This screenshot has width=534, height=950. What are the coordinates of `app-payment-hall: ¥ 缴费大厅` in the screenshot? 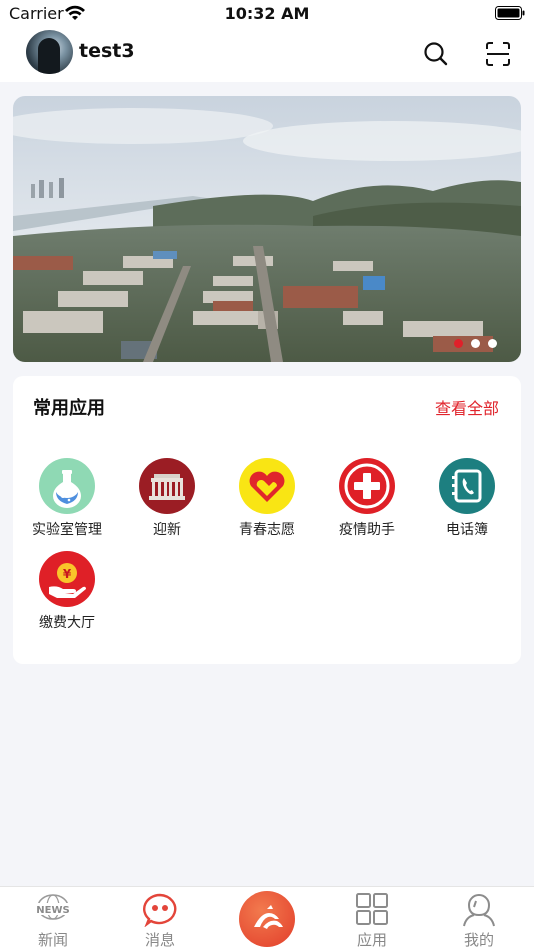 It's located at (67, 591).